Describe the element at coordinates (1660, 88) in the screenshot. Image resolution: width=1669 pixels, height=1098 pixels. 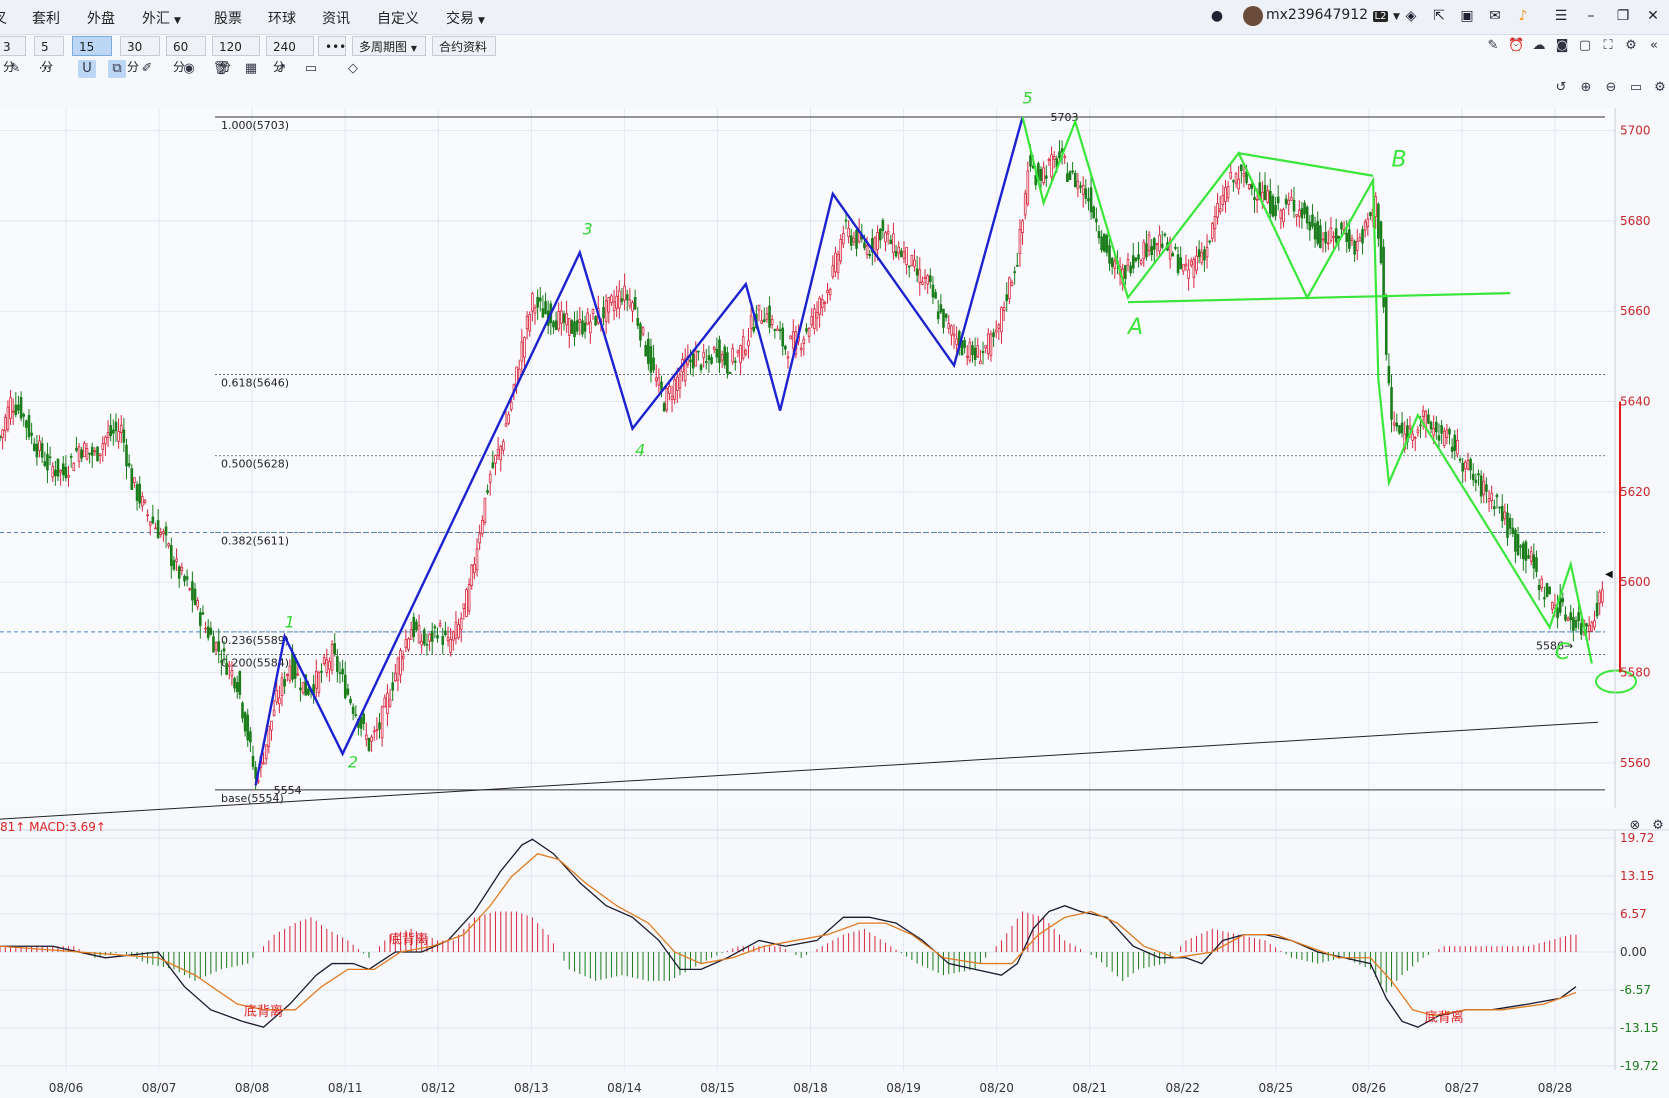
I see `chart-settings-icon: ⚙` at that location.